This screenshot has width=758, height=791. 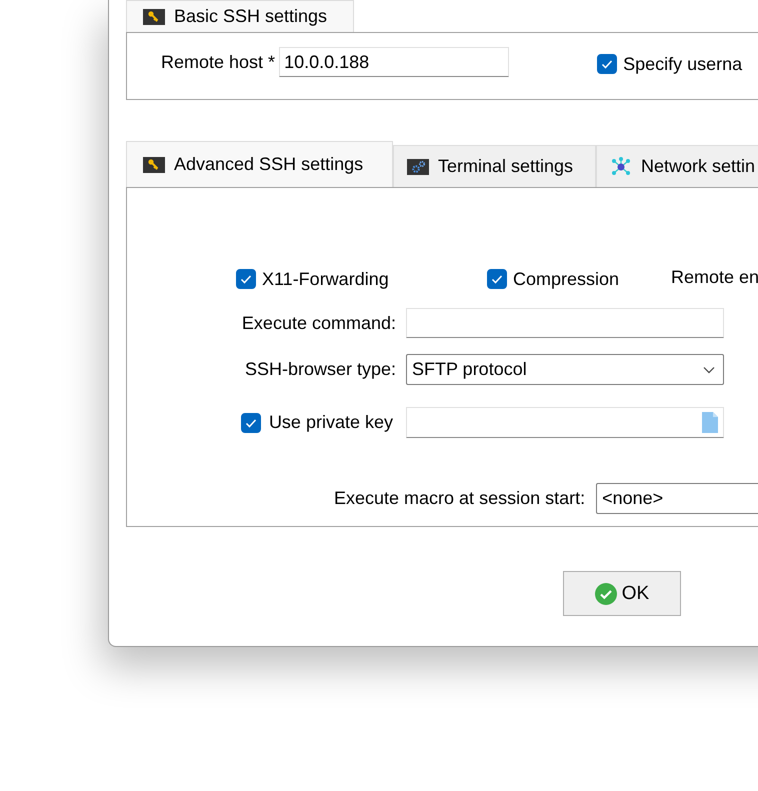 I want to click on option-label: X11-Forwarding, so click(x=325, y=279).